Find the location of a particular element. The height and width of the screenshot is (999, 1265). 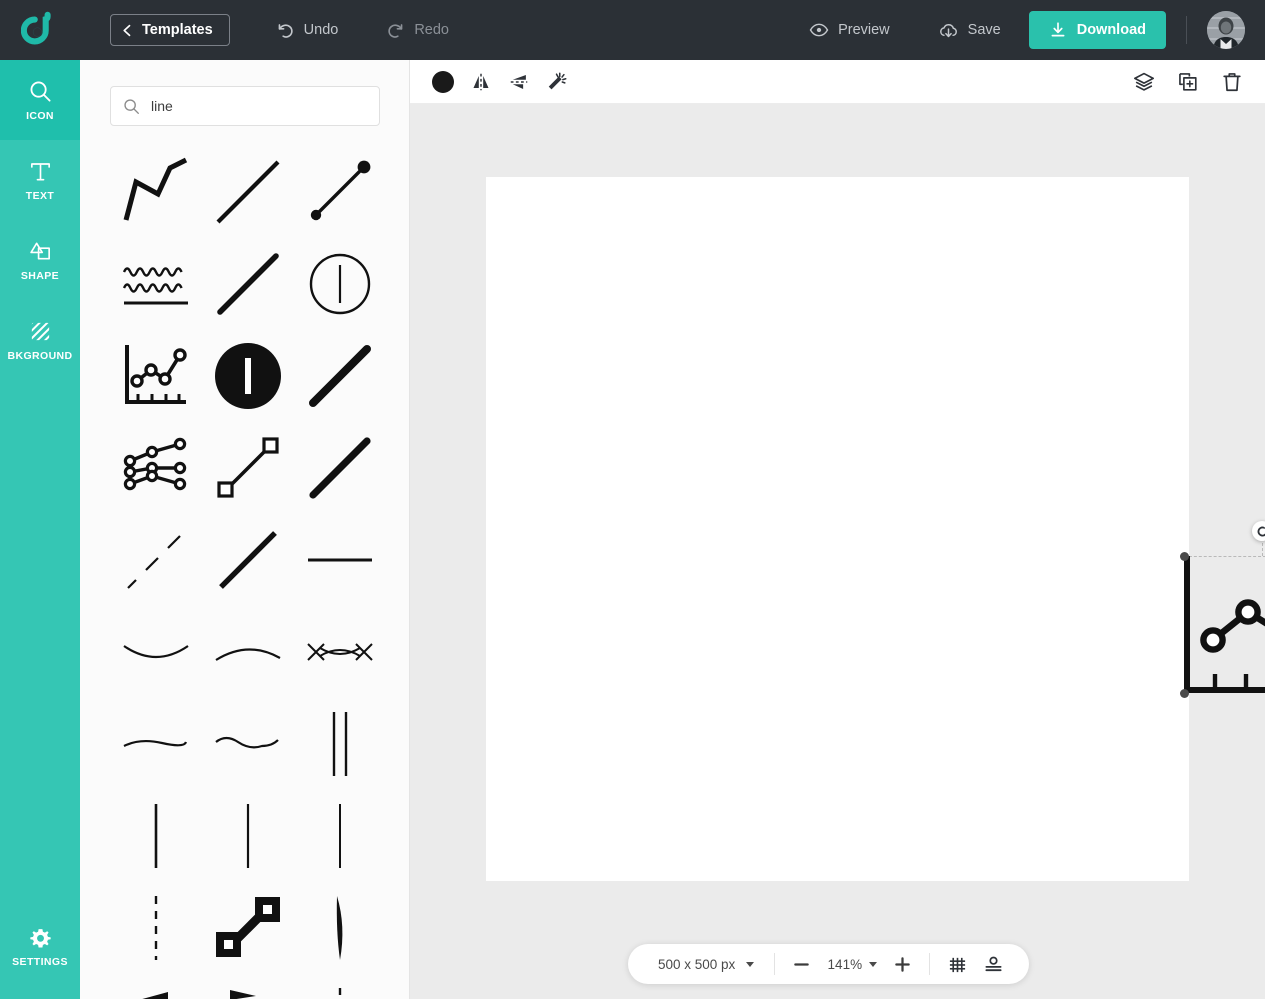

icon-result-horizontal-line is located at coordinates (340, 560).